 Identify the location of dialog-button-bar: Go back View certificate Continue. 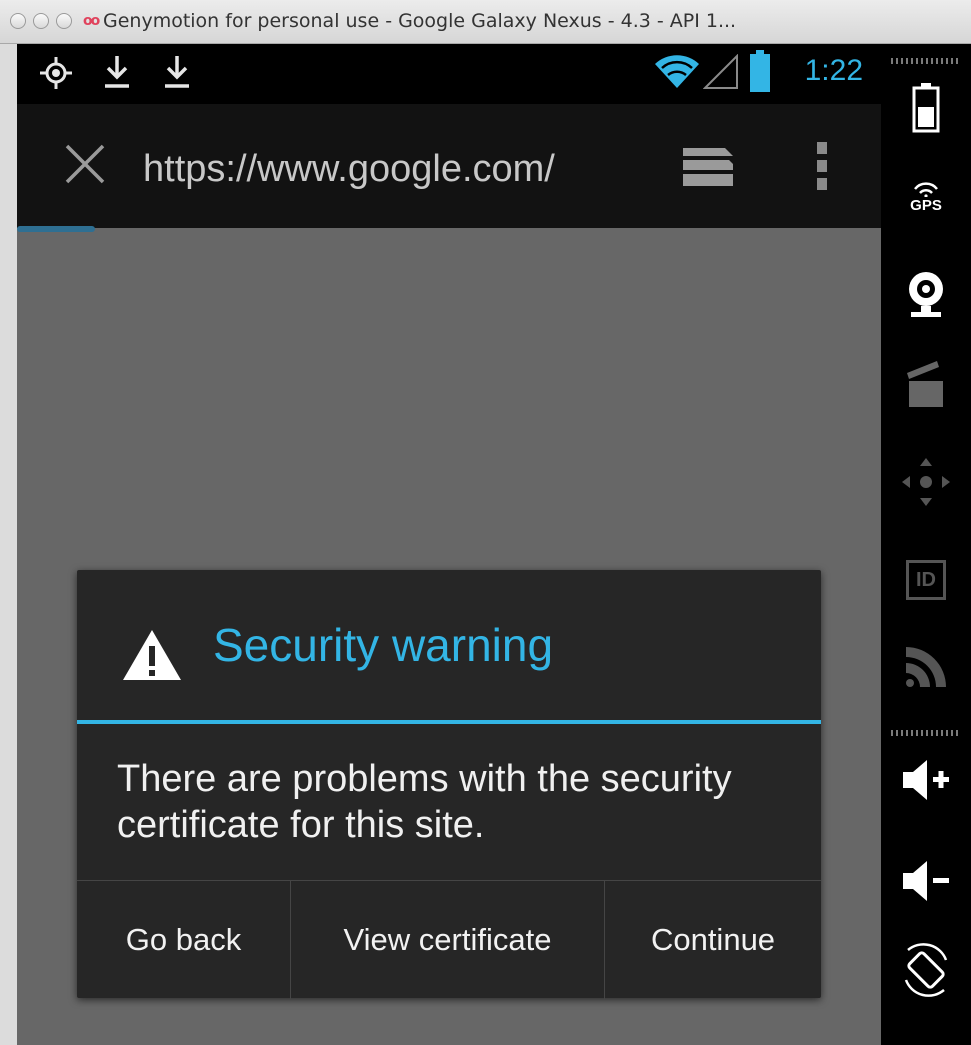
(449, 939).